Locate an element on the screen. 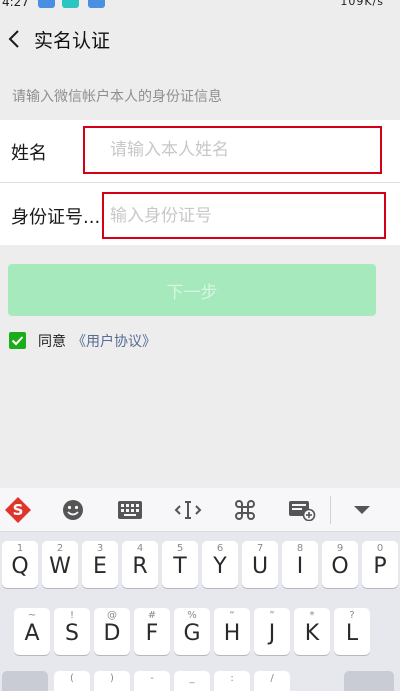  key-primary-label: W is located at coordinates (60, 566).